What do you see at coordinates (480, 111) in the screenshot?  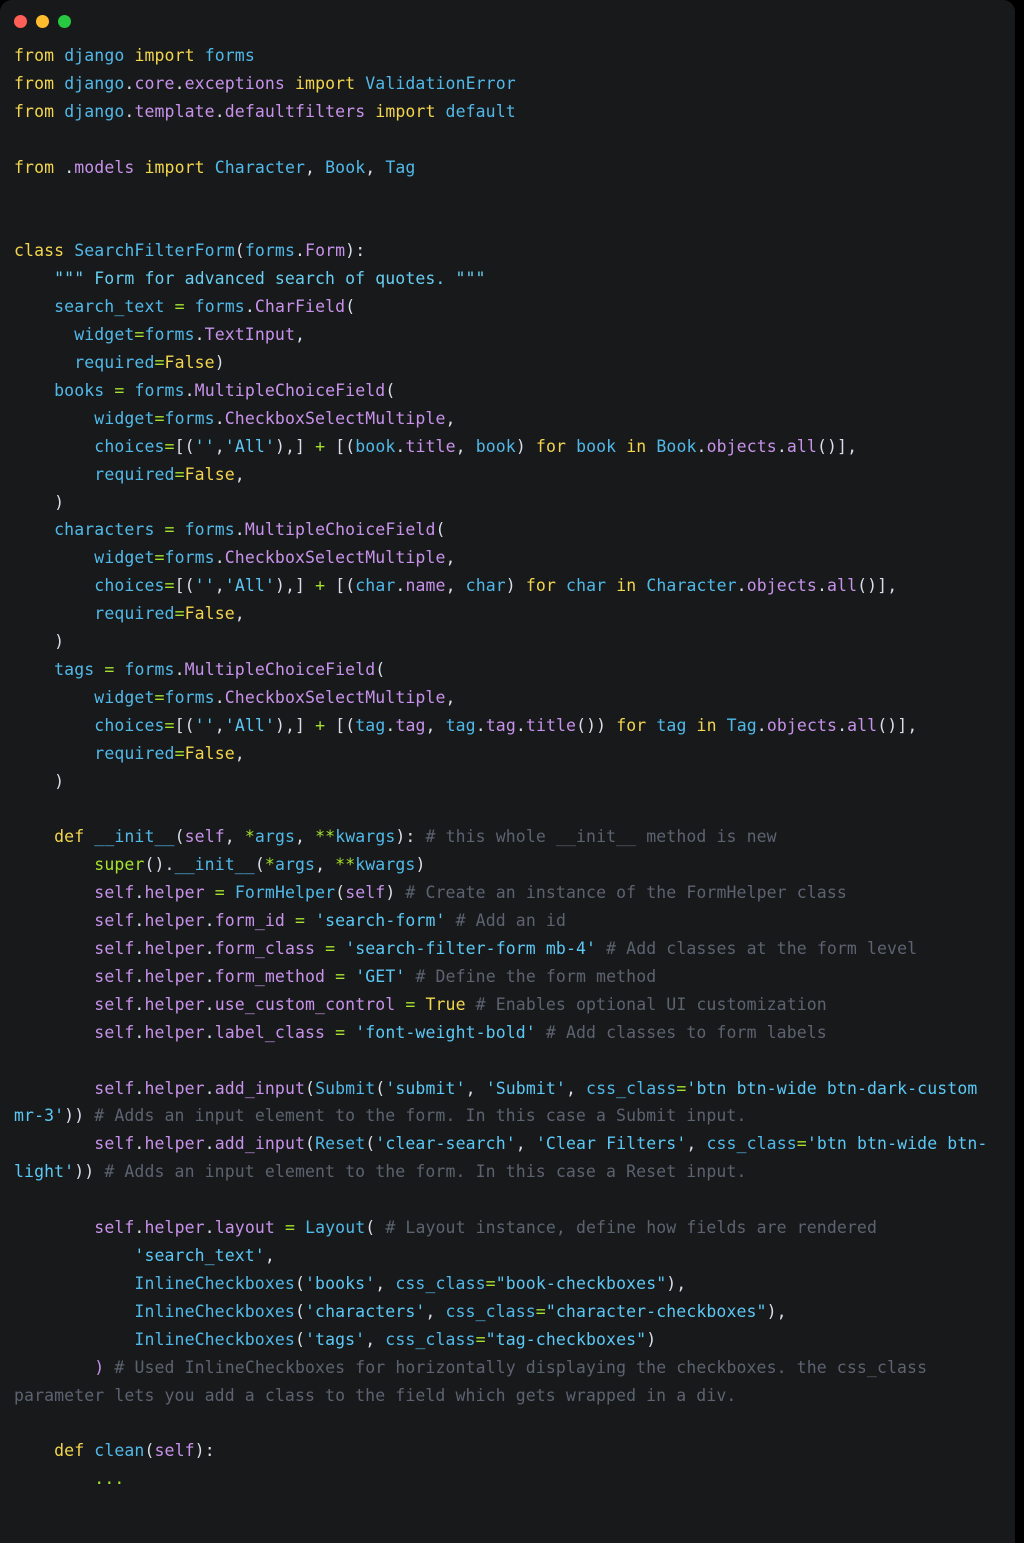 I see `code-token: default` at bounding box center [480, 111].